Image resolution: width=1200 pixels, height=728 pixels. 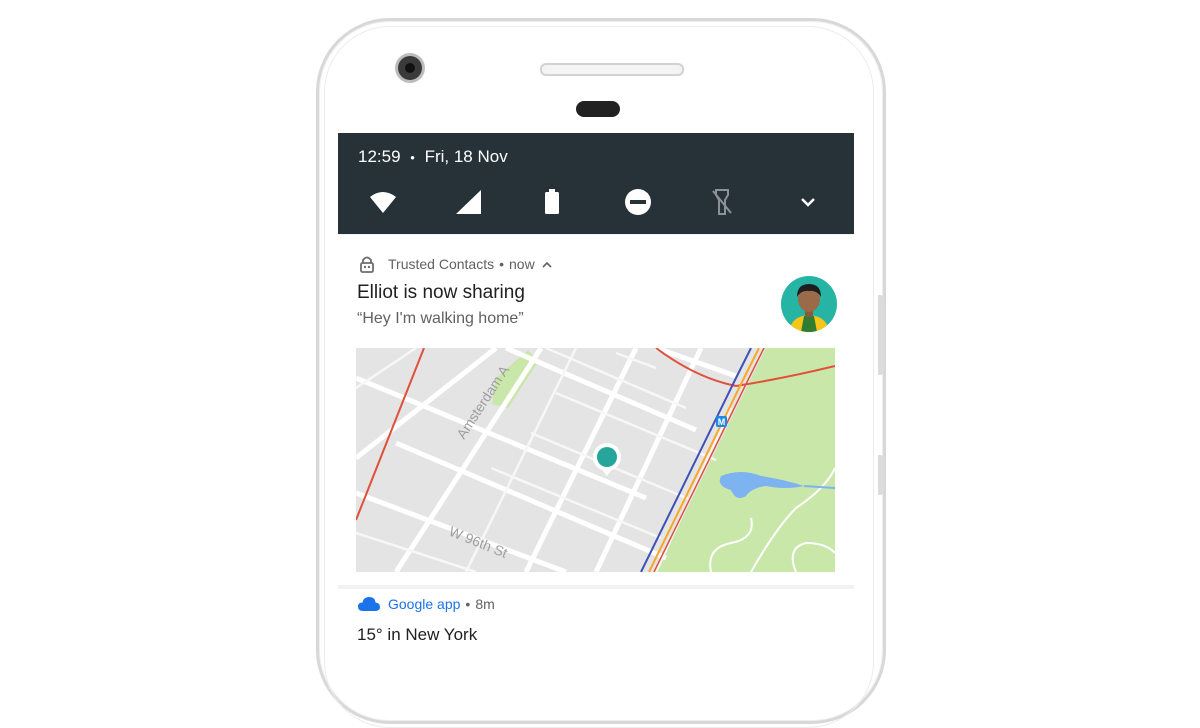 I want to click on battery-icon, so click(x=552, y=202).